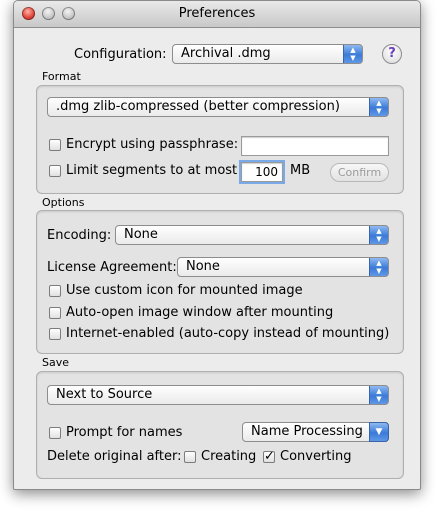 Image resolution: width=436 pixels, height=517 pixels. I want to click on configuration-value: Archival .dmg, so click(226, 53).